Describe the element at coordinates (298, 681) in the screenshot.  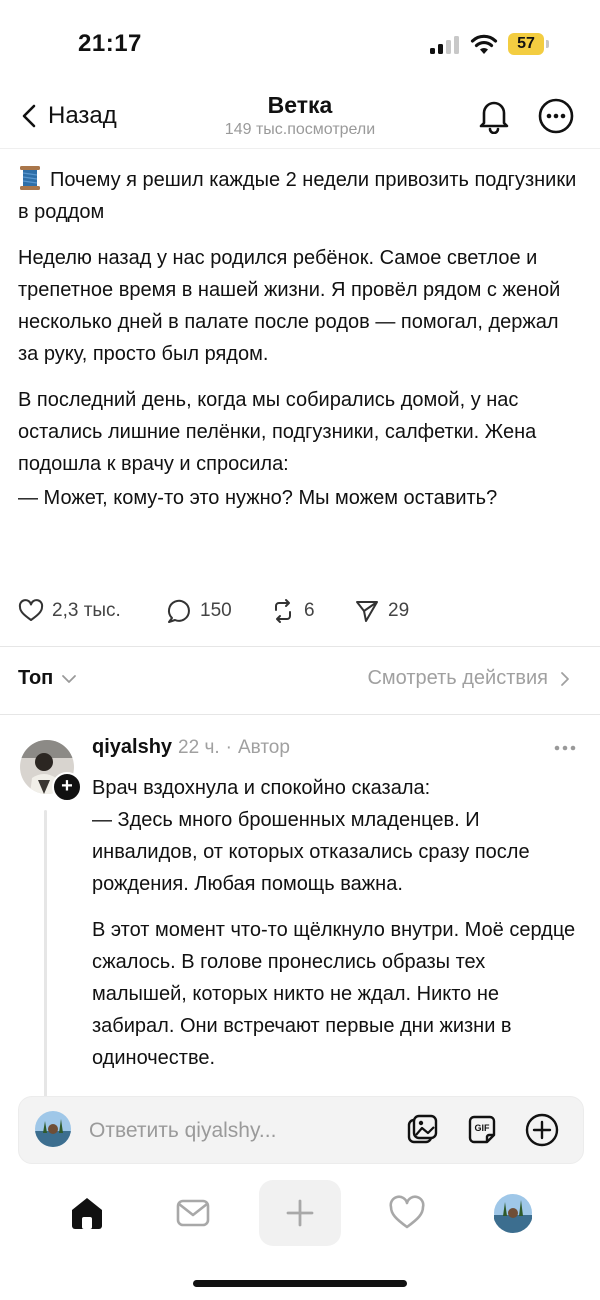
I see `replies-sort-bar: Топ Смотреть действия` at that location.